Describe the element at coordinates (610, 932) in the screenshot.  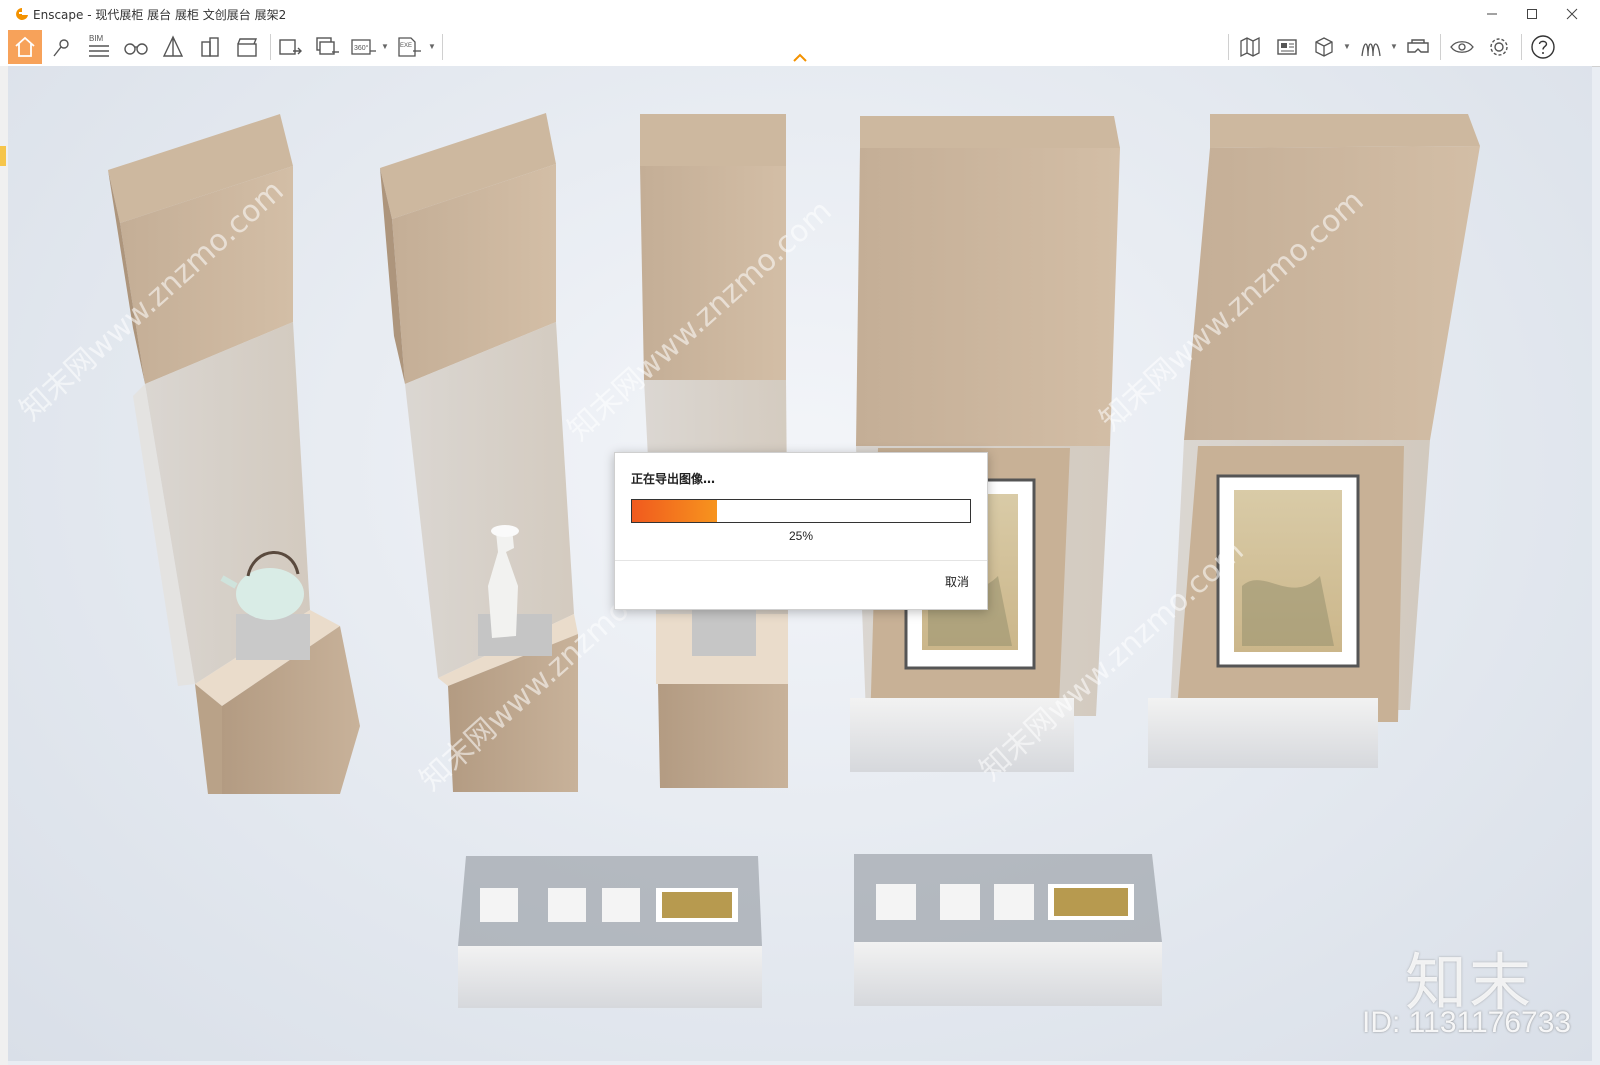
I see `table-case-left` at that location.